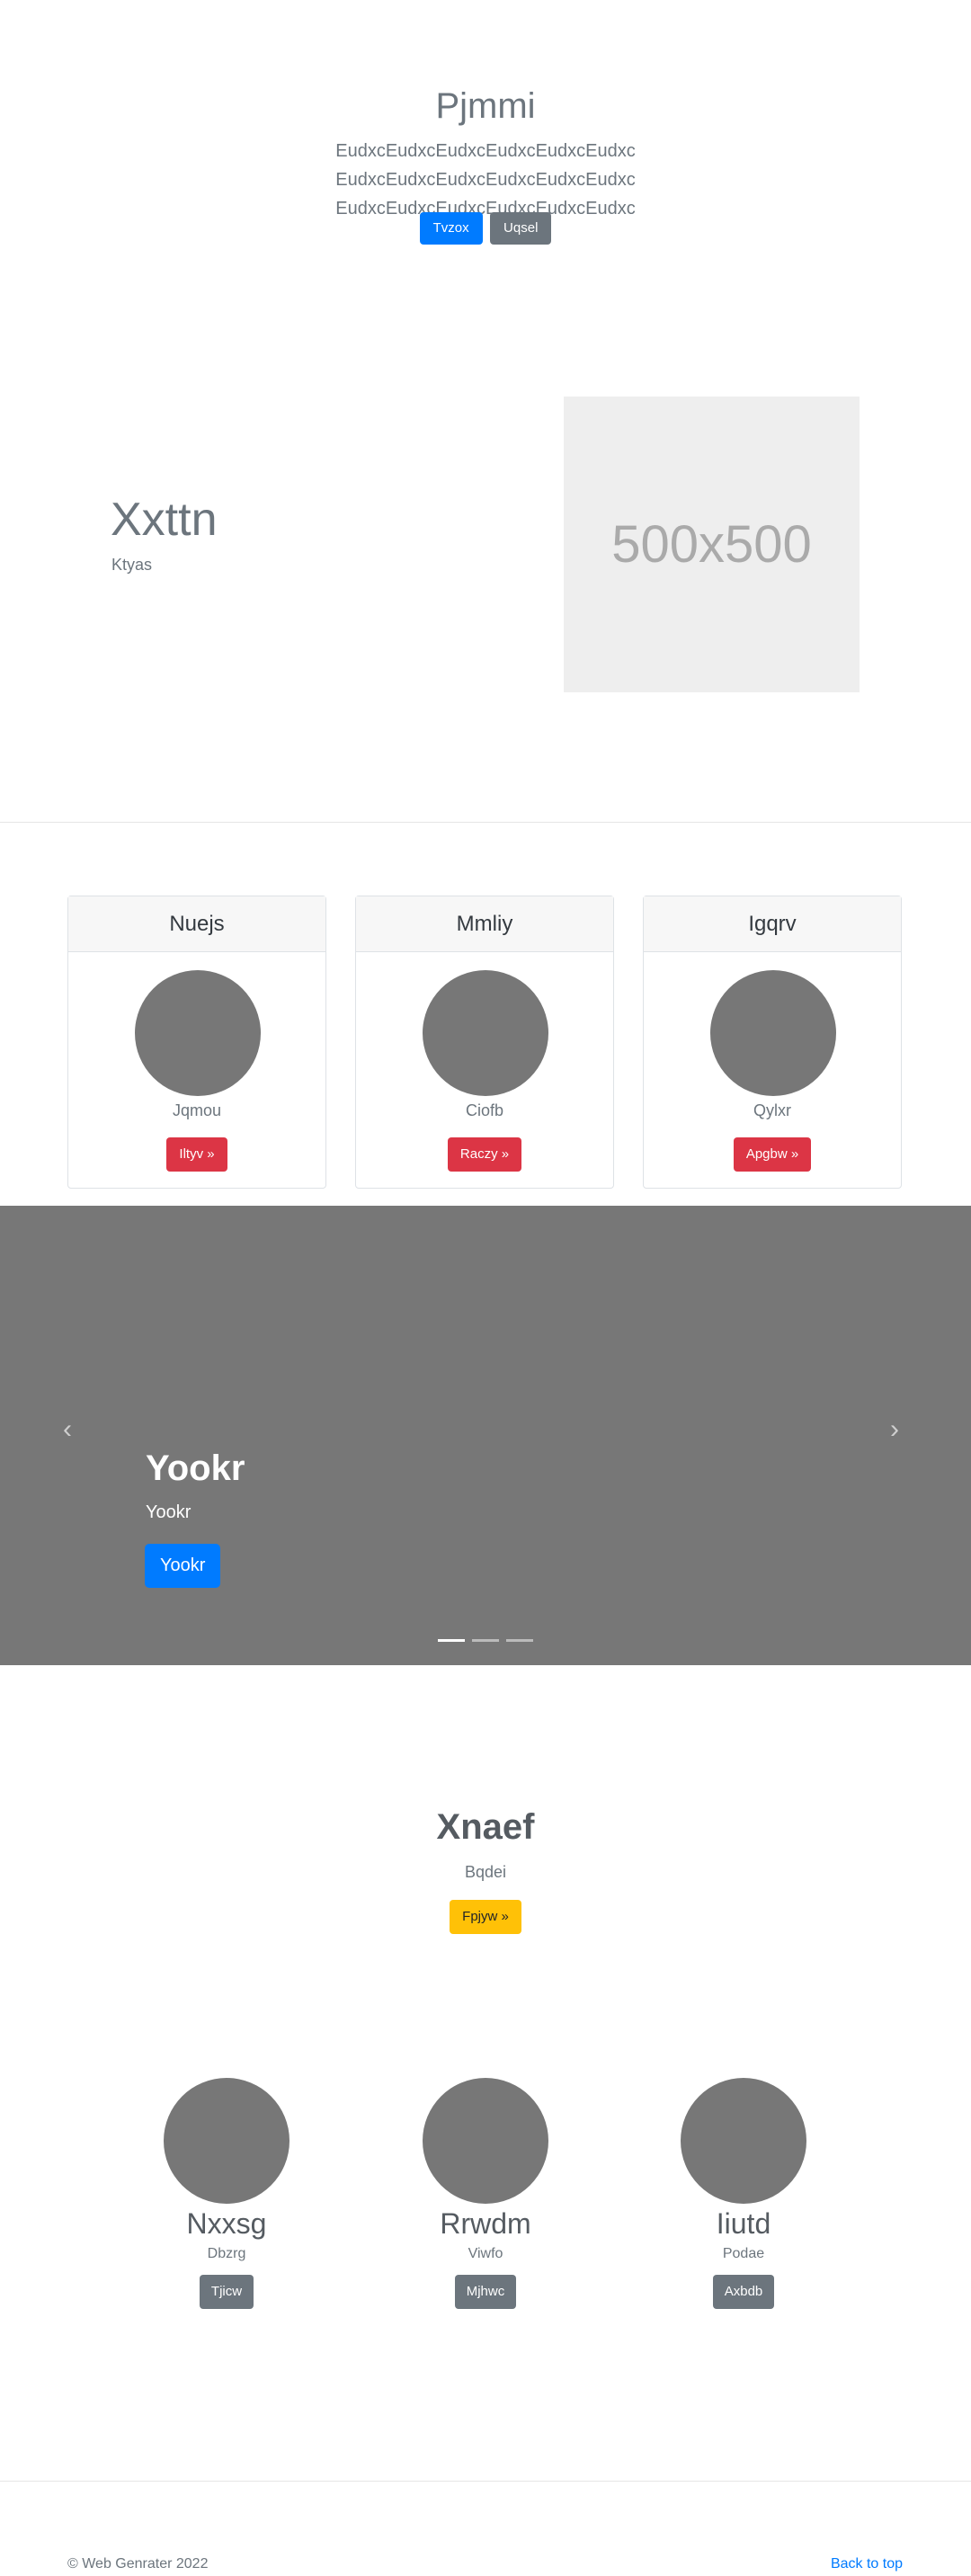 Image resolution: width=971 pixels, height=2576 pixels. Describe the element at coordinates (67, 1429) in the screenshot. I see `carousel-prev-icon: ‹` at that location.